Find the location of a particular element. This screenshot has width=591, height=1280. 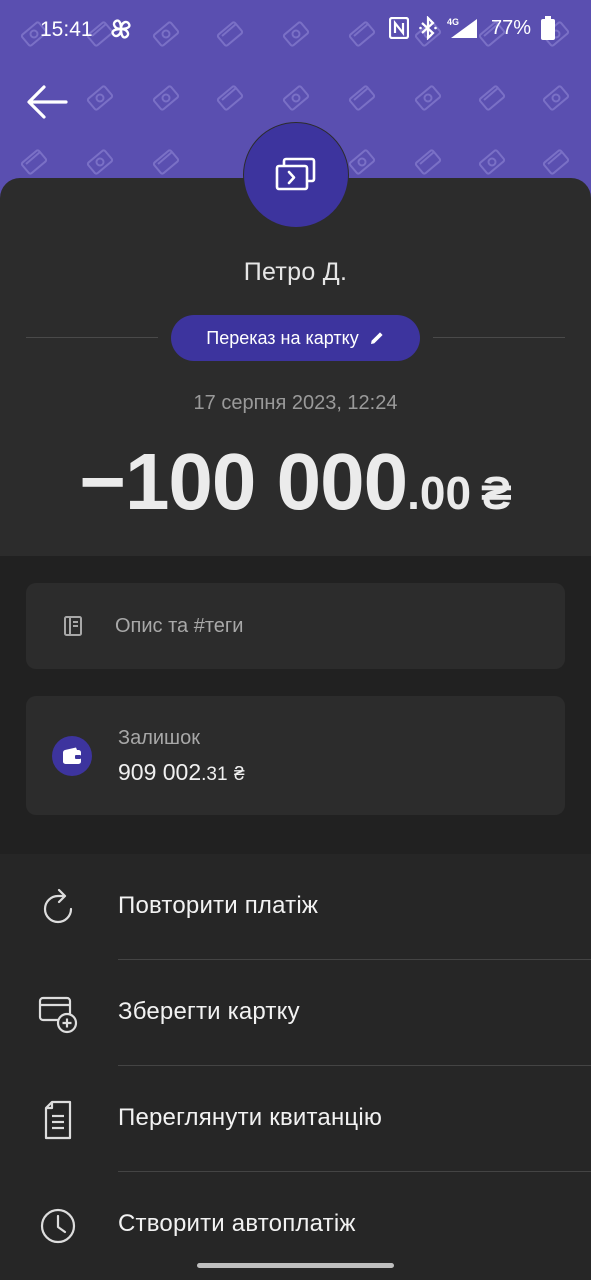

transfer-type-button: Переказ на картку is located at coordinates (295, 338).